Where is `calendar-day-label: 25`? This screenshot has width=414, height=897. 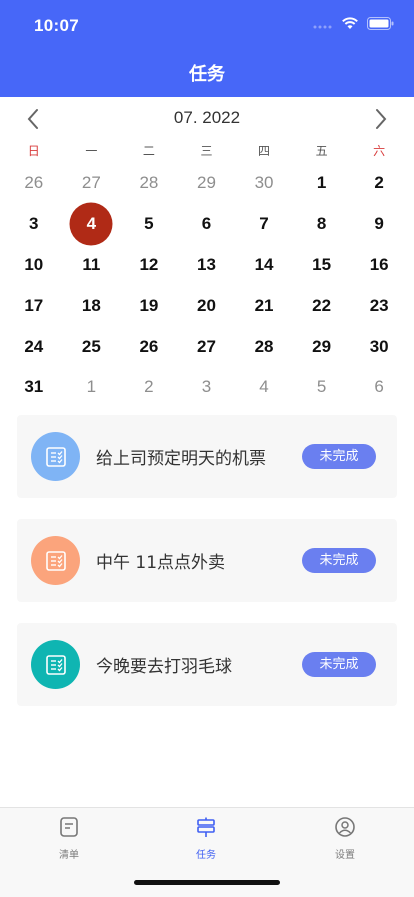 calendar-day-label: 25 is located at coordinates (91, 346).